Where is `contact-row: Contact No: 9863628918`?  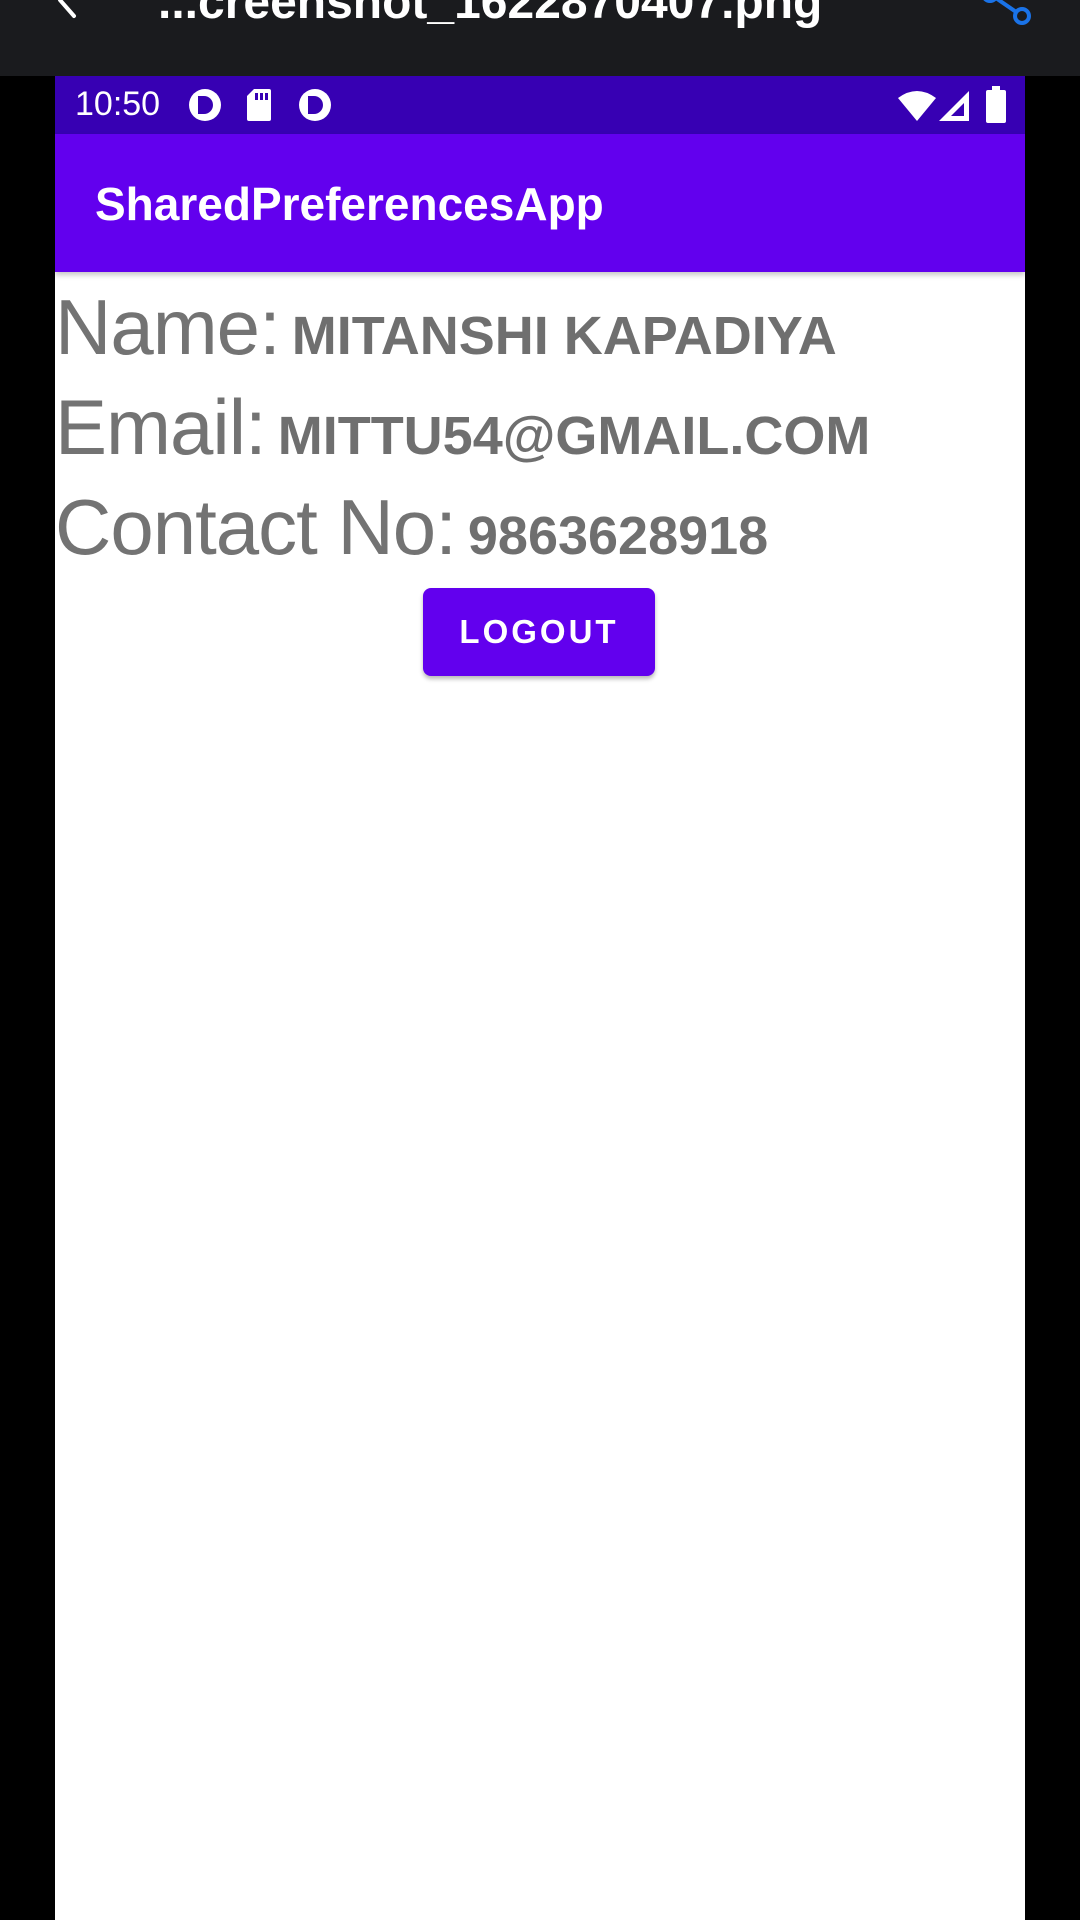
contact-row: Contact No: 9863628918 is located at coordinates (411, 531).